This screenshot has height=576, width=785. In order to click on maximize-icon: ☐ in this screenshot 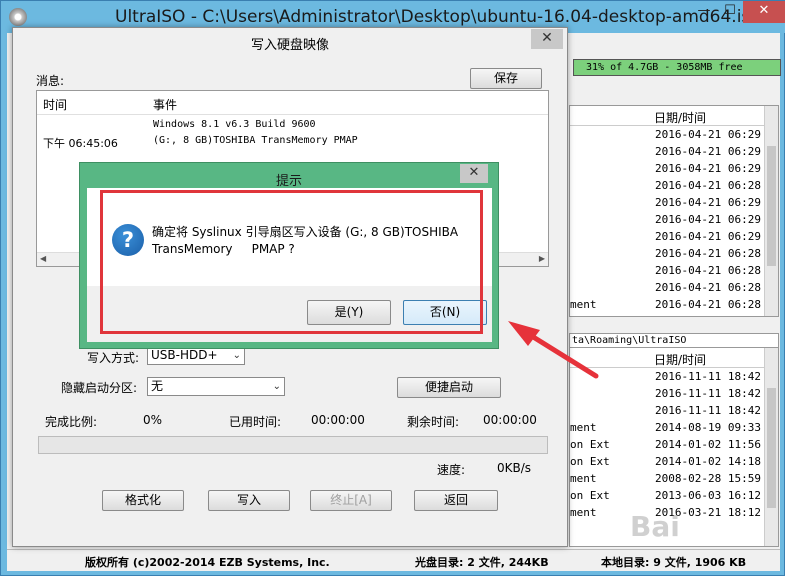, I will do `click(730, 12)`.